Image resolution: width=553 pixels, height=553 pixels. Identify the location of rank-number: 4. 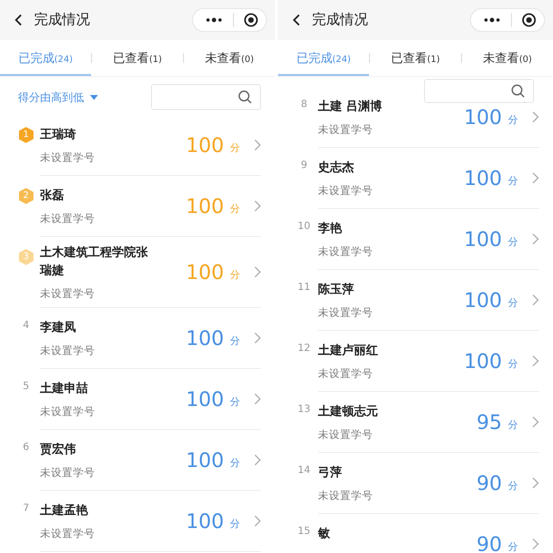
(26, 325).